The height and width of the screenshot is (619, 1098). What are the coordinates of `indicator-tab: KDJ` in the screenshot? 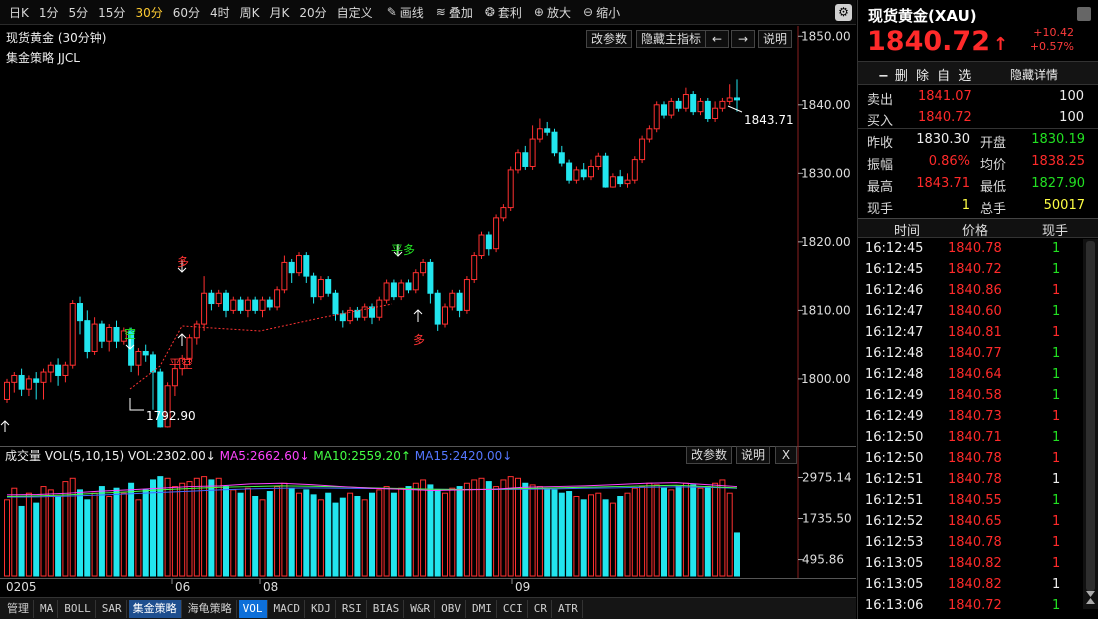 It's located at (321, 608).